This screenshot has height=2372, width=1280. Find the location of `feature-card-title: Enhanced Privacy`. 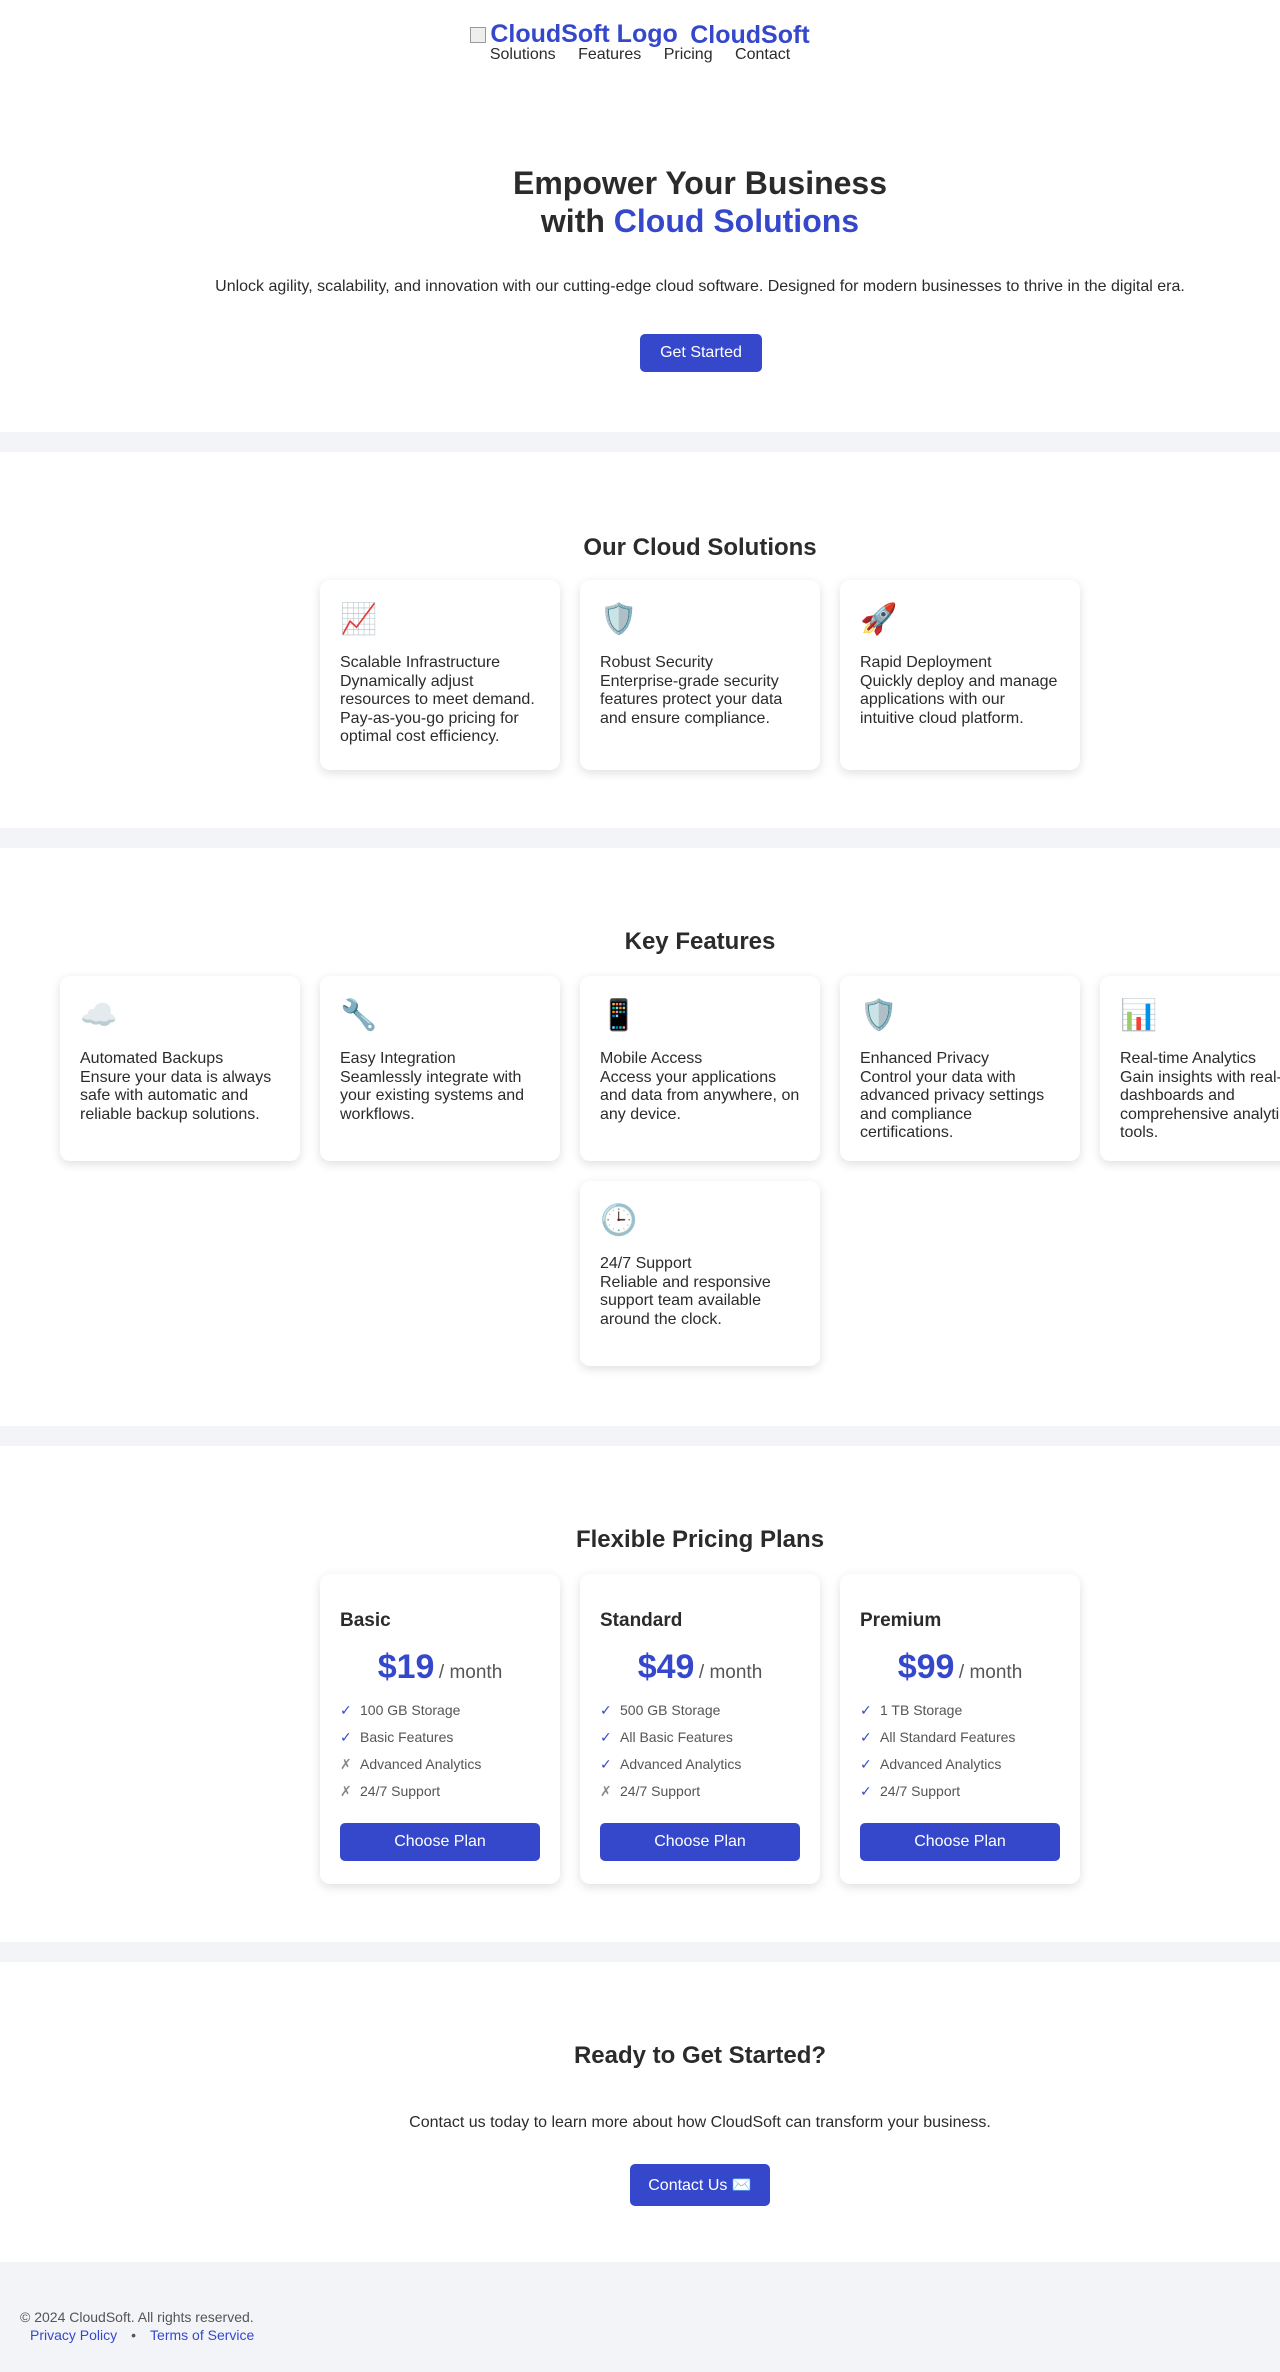

feature-card-title: Enhanced Privacy is located at coordinates (924, 1058).